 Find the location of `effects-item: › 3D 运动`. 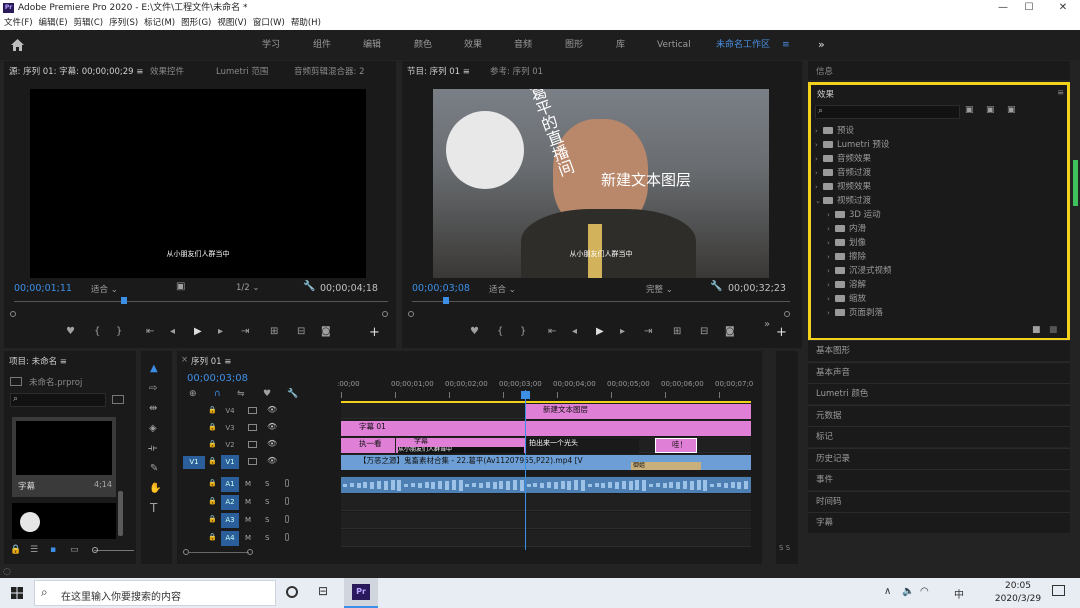

effects-item: › 3D 运动 is located at coordinates (848, 215).